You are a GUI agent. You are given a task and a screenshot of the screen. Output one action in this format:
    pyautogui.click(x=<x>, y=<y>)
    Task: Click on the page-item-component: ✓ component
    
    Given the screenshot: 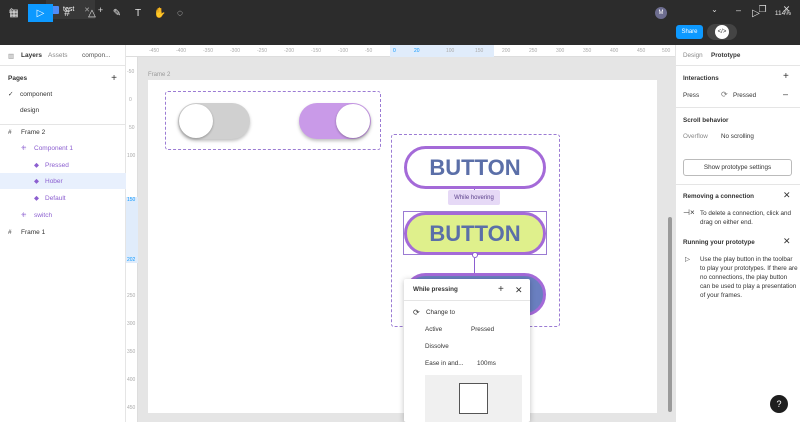 What is the action you would take?
    pyautogui.click(x=63, y=94)
    